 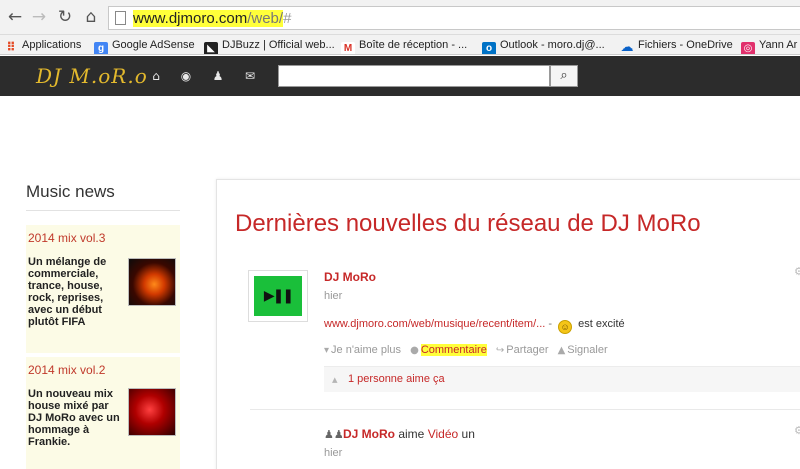 What do you see at coordinates (350, 277) in the screenshot?
I see `post-author: DJ MoRo` at bounding box center [350, 277].